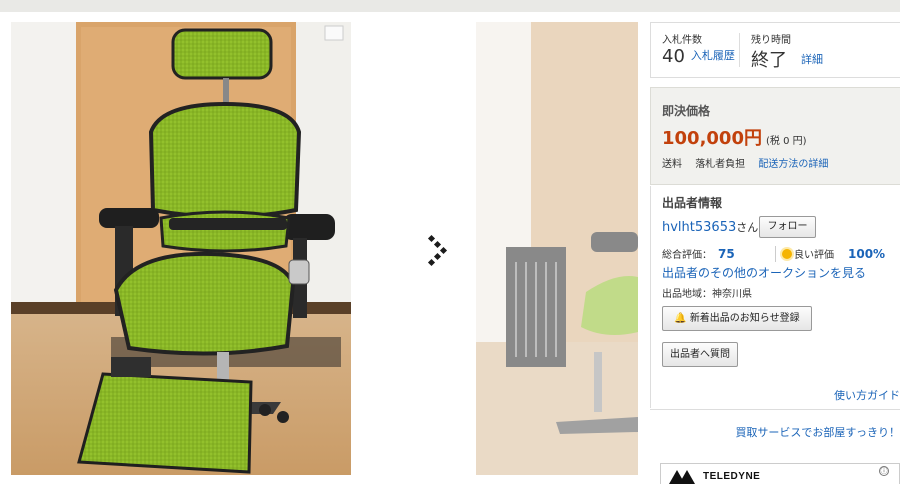 This screenshot has height=484, width=900. Describe the element at coordinates (867, 254) in the screenshot. I see `good-rating-pct: 100%` at that location.